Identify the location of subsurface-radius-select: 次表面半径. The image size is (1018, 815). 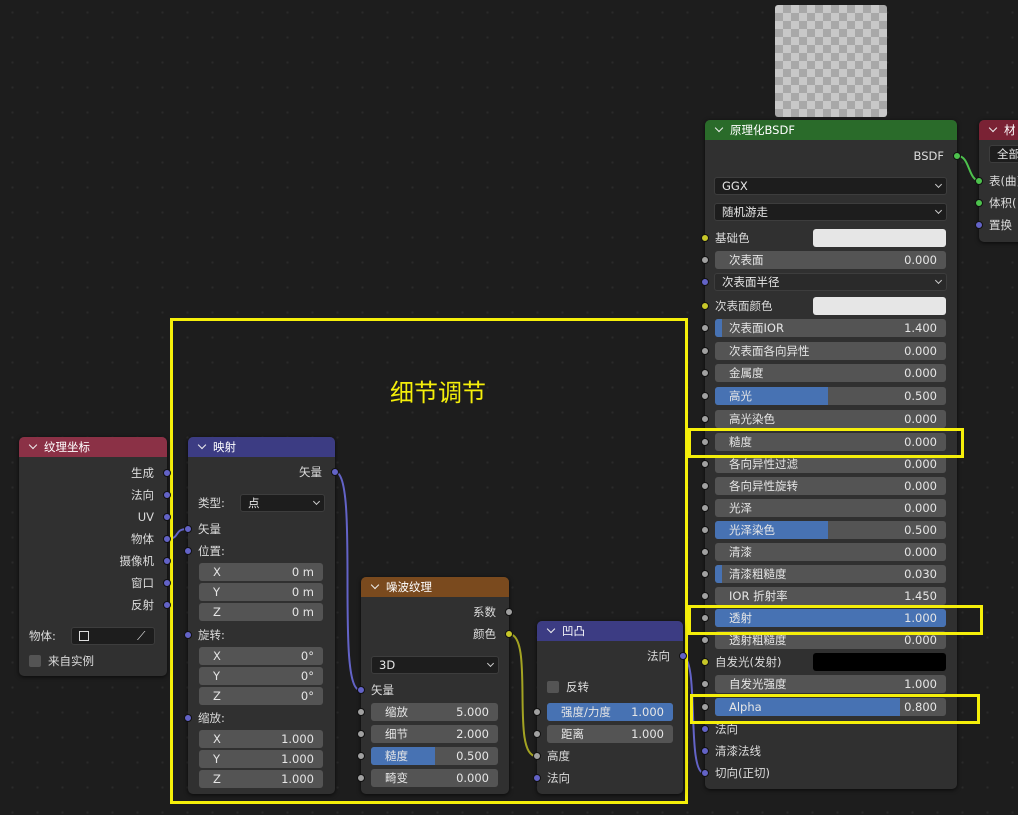
(830, 282).